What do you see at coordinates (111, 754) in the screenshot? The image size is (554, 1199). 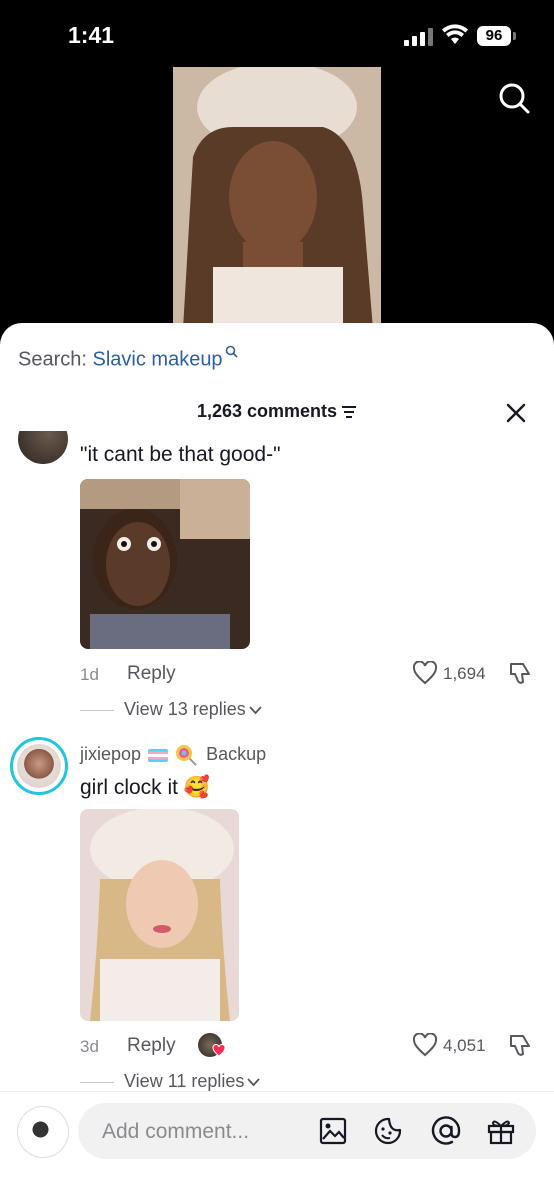 I see `username-text: jixiepop` at bounding box center [111, 754].